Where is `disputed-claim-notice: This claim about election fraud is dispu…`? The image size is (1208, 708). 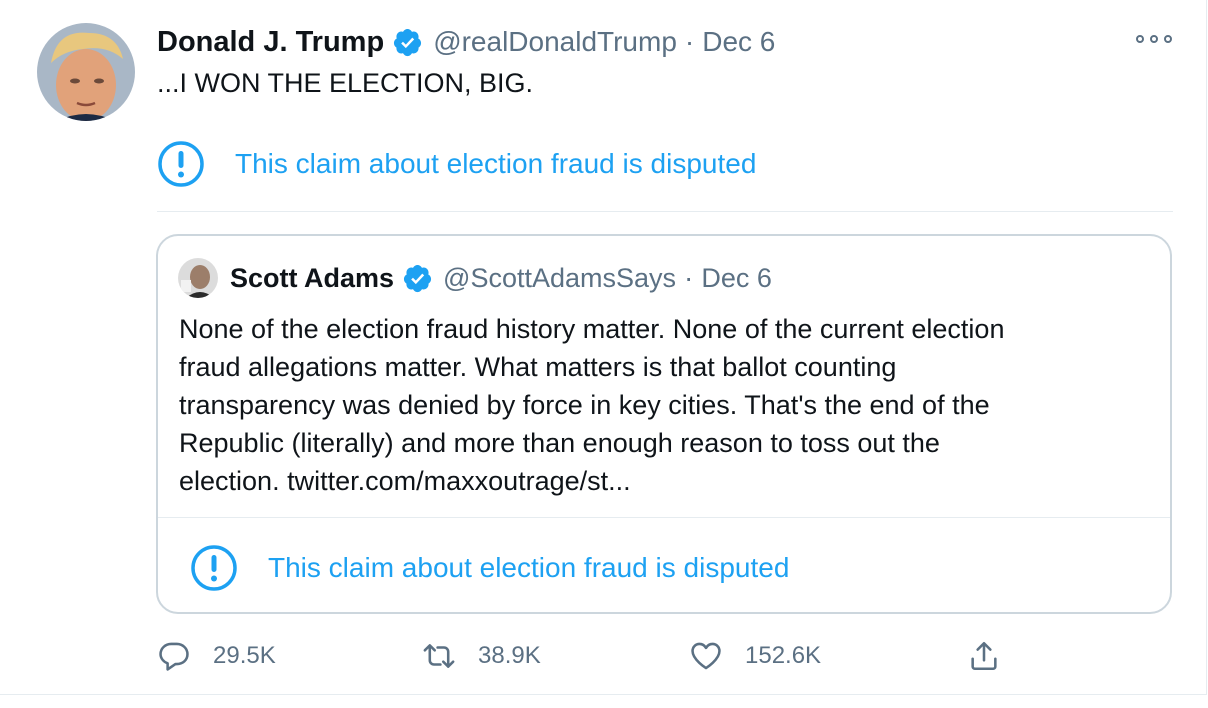
disputed-claim-notice: This claim about election fraud is dispu… is located at coordinates (456, 164).